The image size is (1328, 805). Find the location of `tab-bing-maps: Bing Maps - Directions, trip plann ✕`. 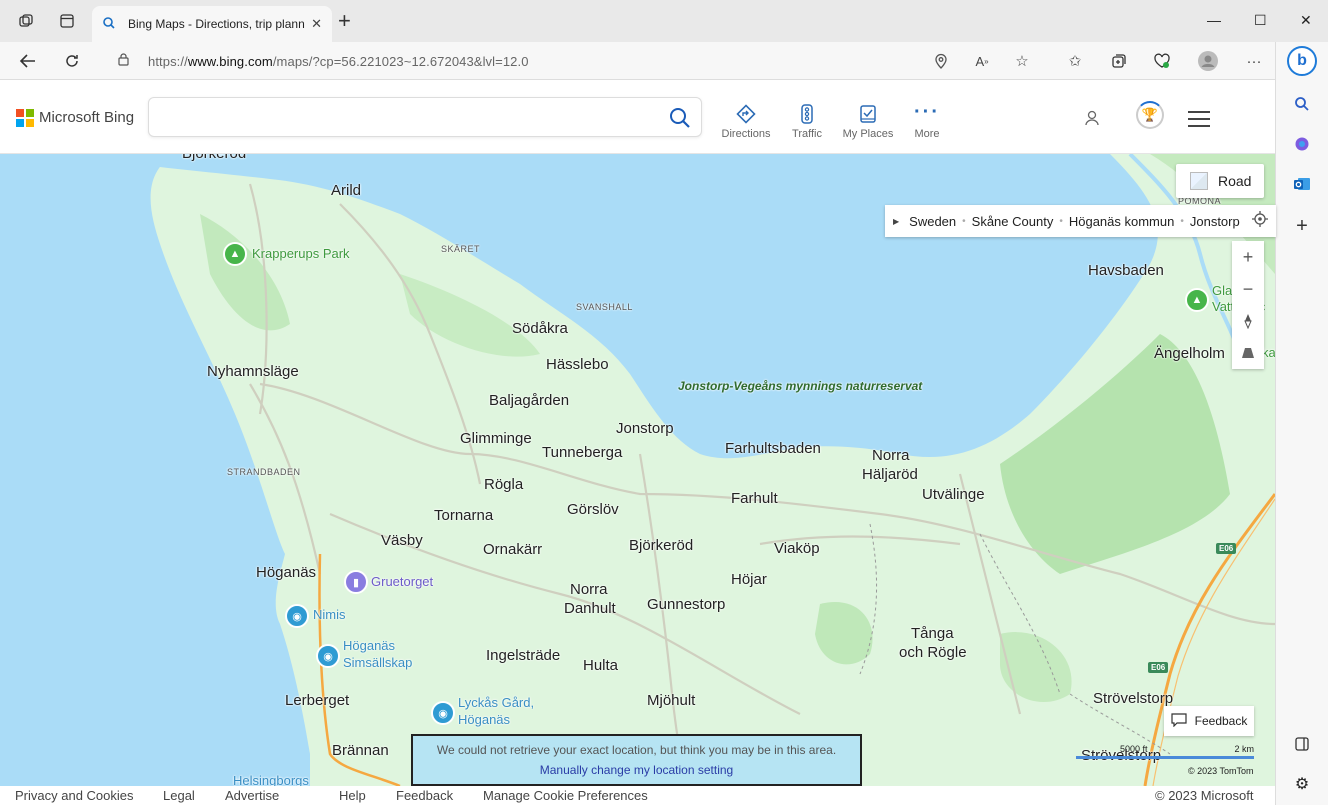

tab-bing-maps: Bing Maps - Directions, trip plann ✕ is located at coordinates (212, 24).